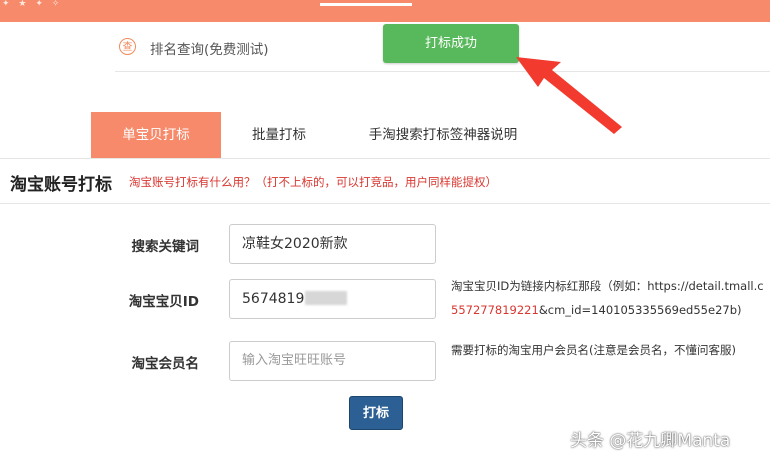 The width and height of the screenshot is (770, 462). I want to click on item-id-value: 5674819, so click(273, 299).